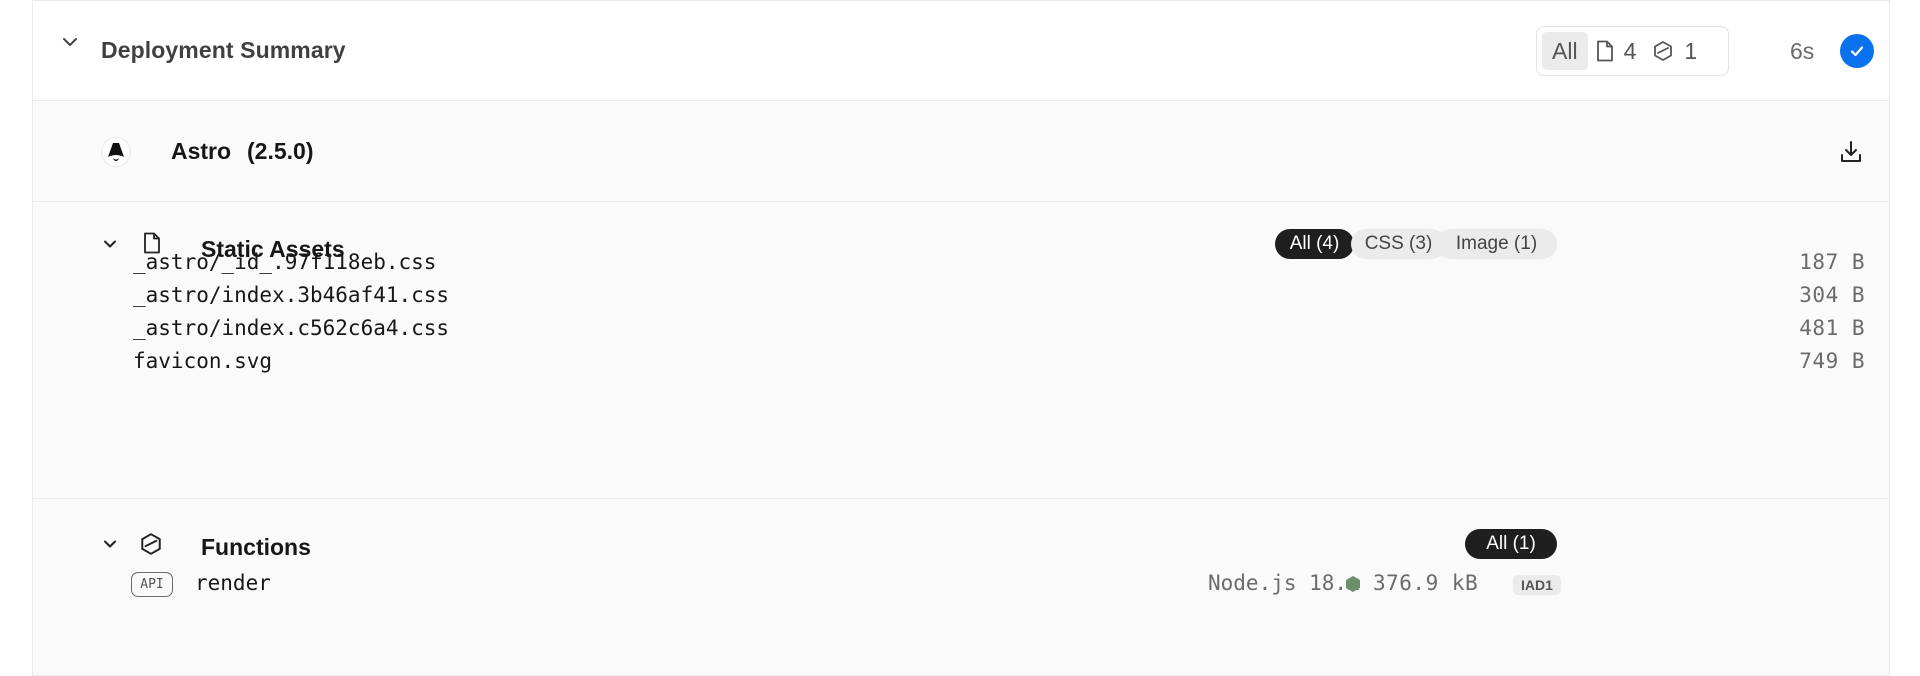  What do you see at coordinates (1537, 585) in the screenshot?
I see `region-badge: IAD1` at bounding box center [1537, 585].